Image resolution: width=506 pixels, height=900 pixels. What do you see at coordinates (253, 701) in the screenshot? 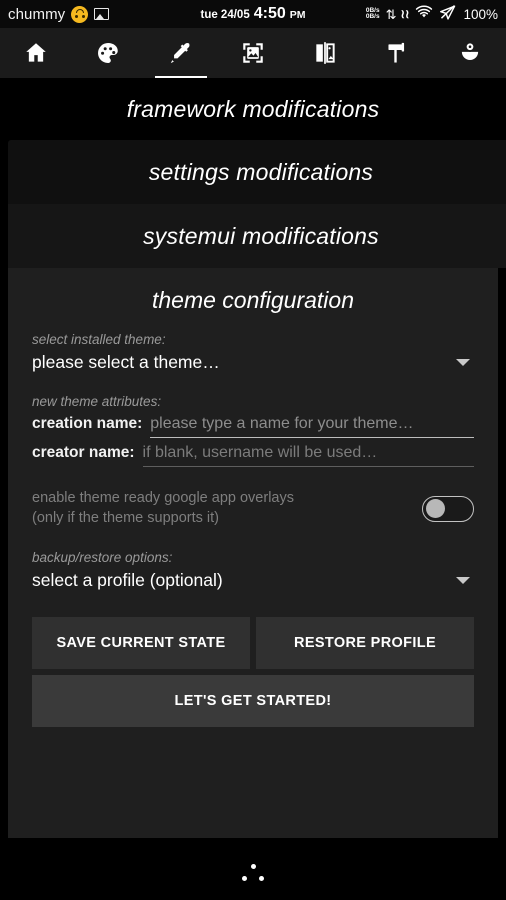
I see `lets-get-started-button: LET'S GET STARTED!` at bounding box center [253, 701].